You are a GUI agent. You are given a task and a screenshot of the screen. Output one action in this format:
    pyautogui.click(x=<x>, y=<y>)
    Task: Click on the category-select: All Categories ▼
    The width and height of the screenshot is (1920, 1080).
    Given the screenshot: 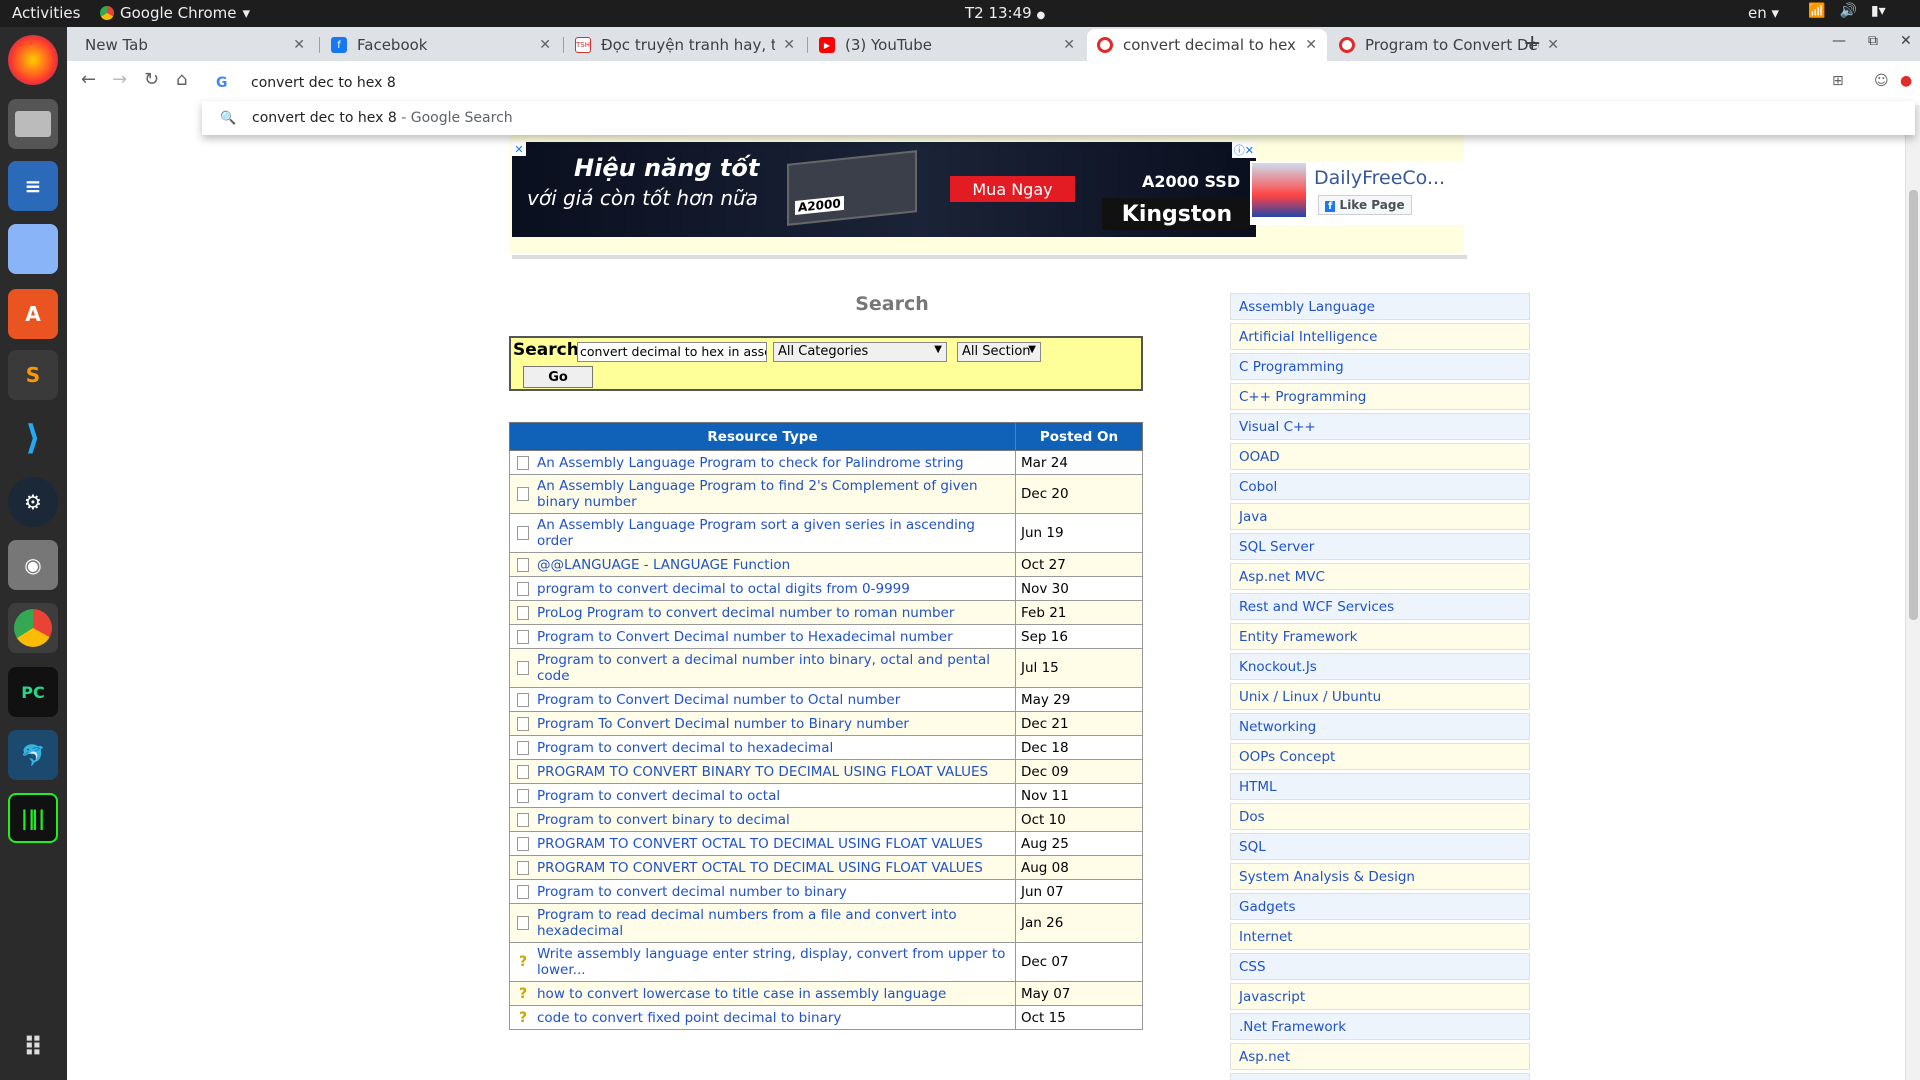 What is the action you would take?
    pyautogui.click(x=860, y=352)
    